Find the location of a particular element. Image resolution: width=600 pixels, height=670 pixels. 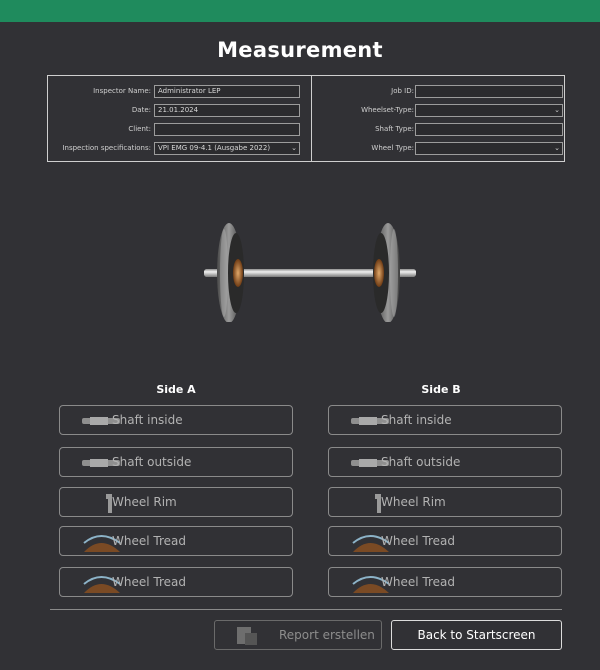

side-a-shaft-outside-button: Shaft outside is located at coordinates (176, 462).